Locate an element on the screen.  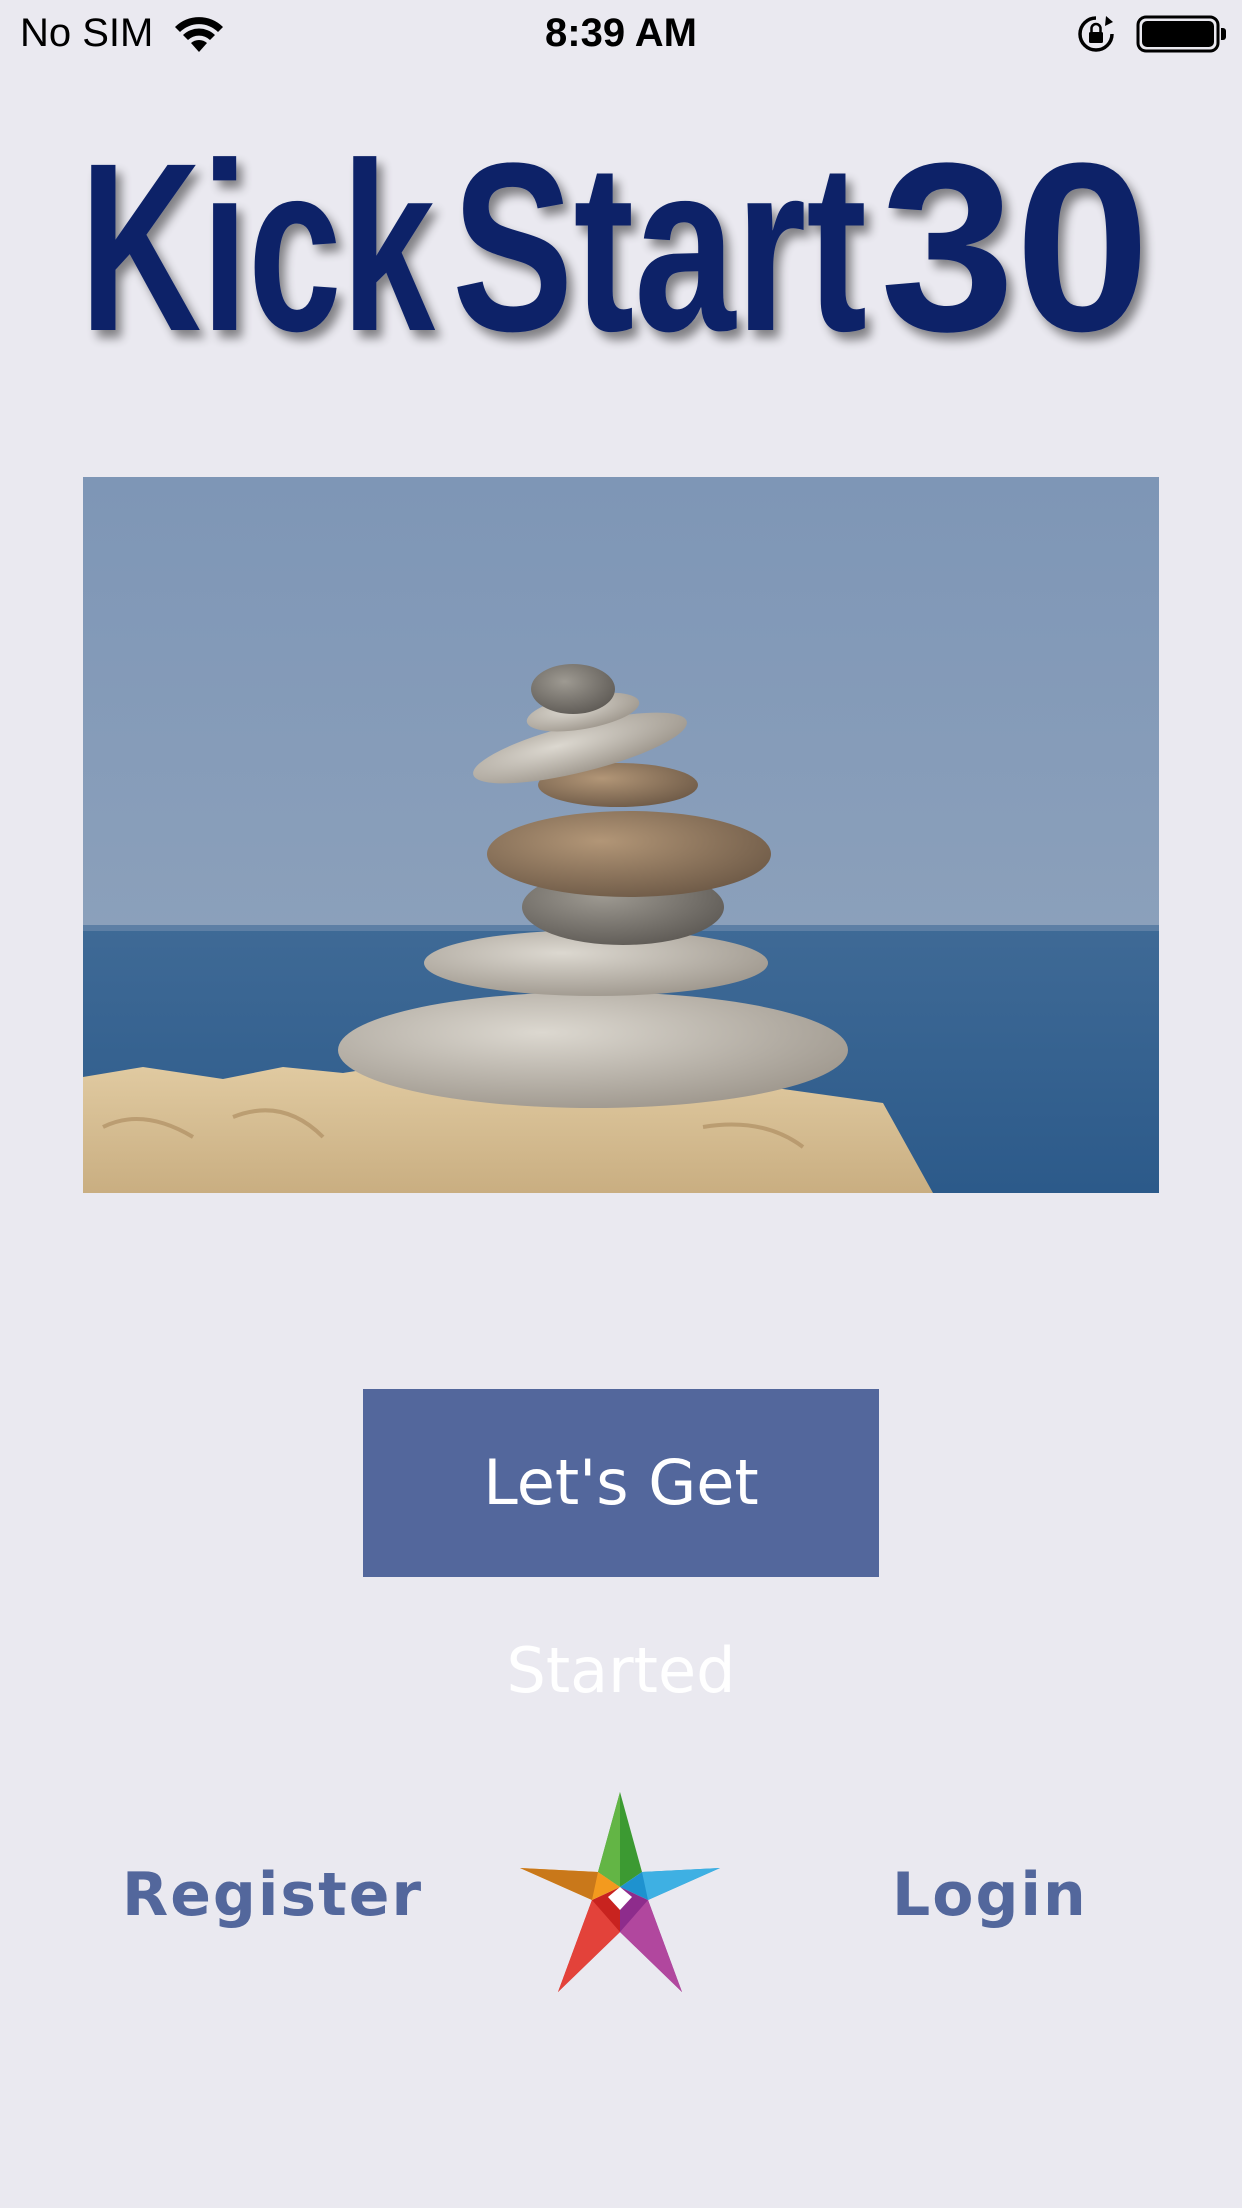
register-link: Register is located at coordinates (272, 1895).